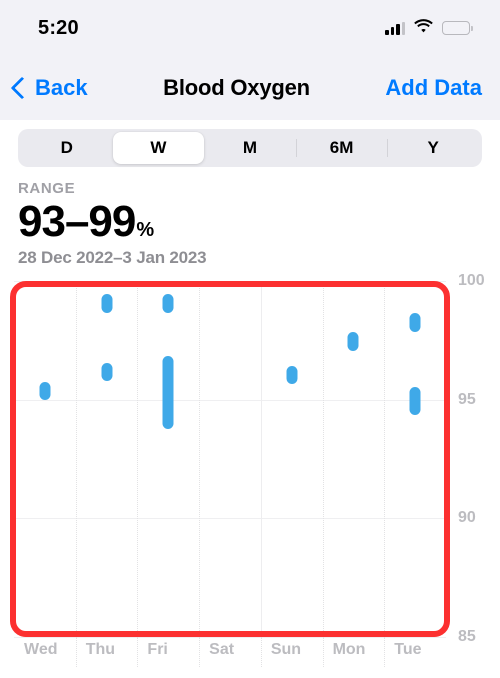 Image resolution: width=500 pixels, height=678 pixels. I want to click on chart-y-axis-label: 85, so click(467, 636).